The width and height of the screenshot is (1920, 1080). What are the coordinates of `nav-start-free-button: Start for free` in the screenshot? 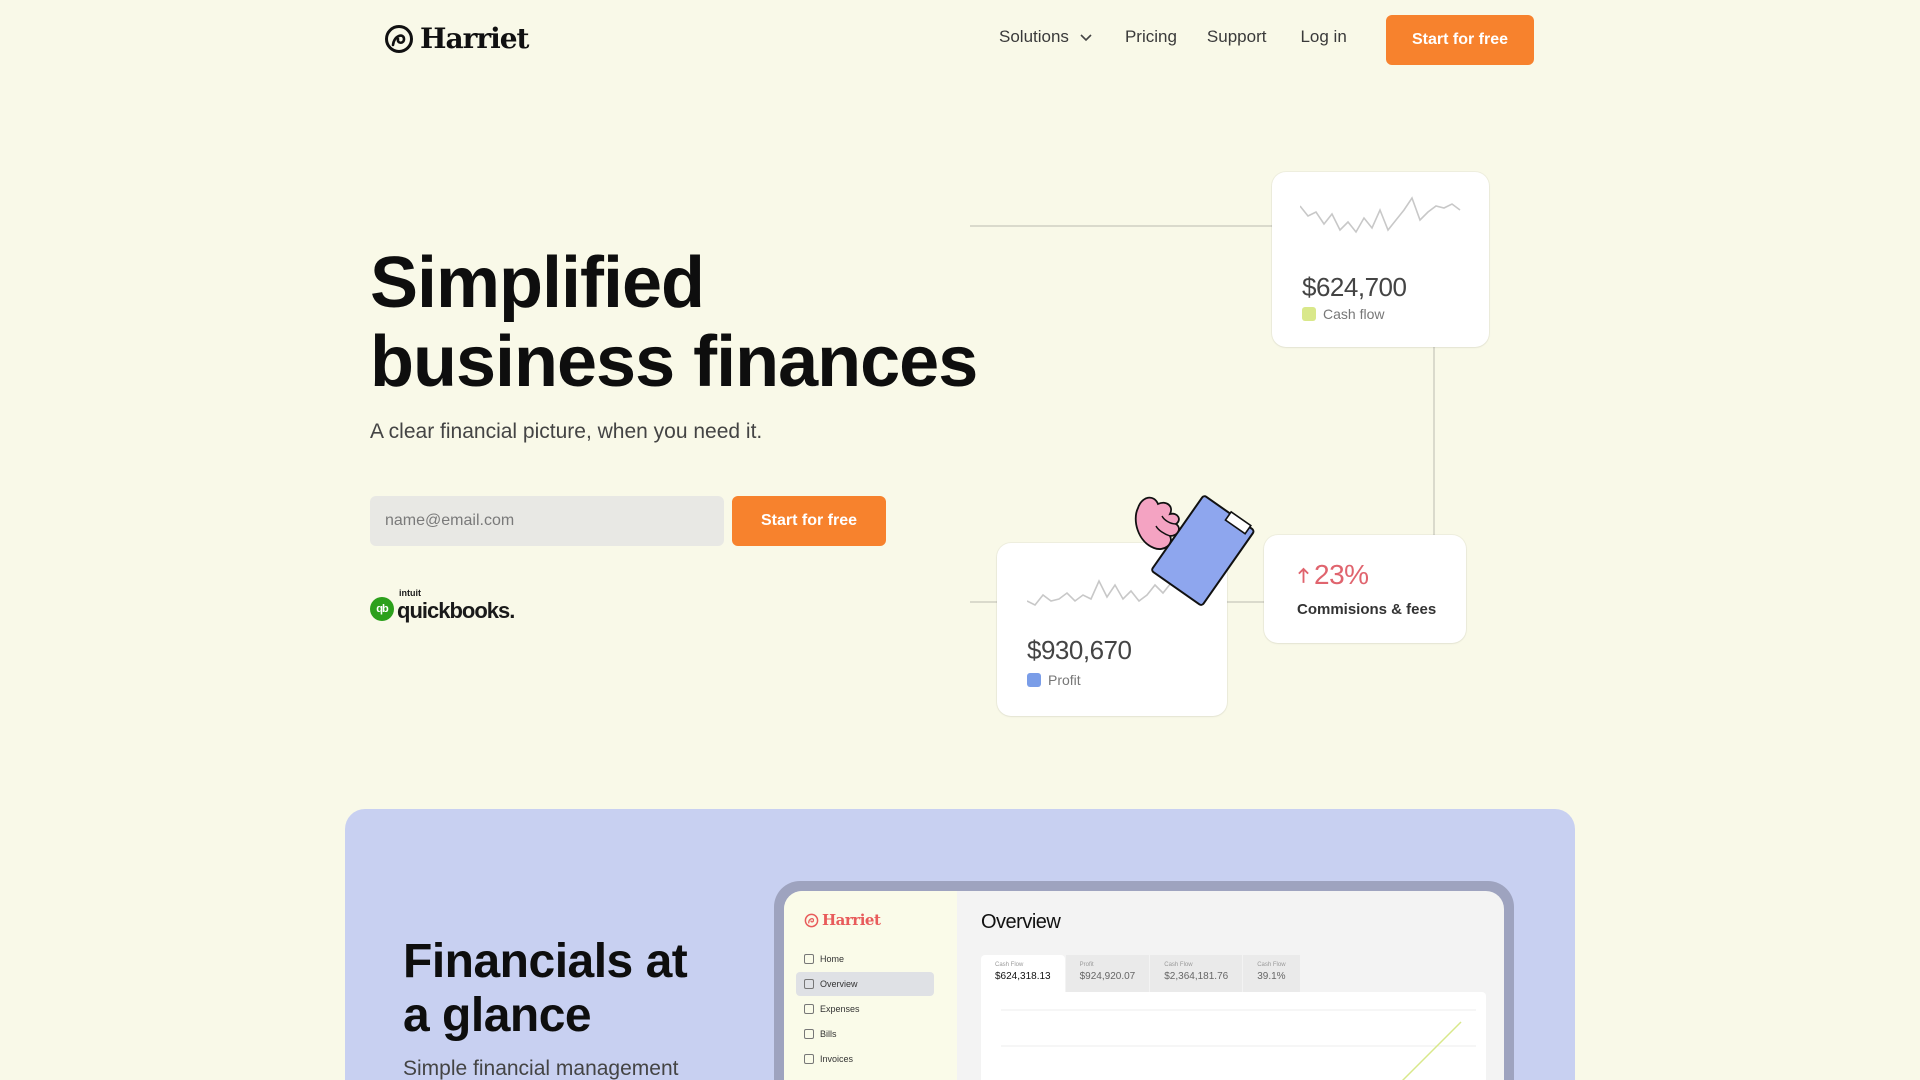 It's located at (1460, 40).